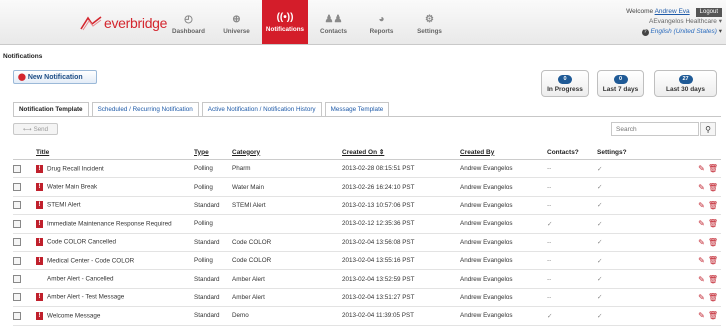 Image resolution: width=726 pixels, height=326 pixels. What do you see at coordinates (672, 11) in the screenshot?
I see `user-name-link: Andrew Eva` at bounding box center [672, 11].